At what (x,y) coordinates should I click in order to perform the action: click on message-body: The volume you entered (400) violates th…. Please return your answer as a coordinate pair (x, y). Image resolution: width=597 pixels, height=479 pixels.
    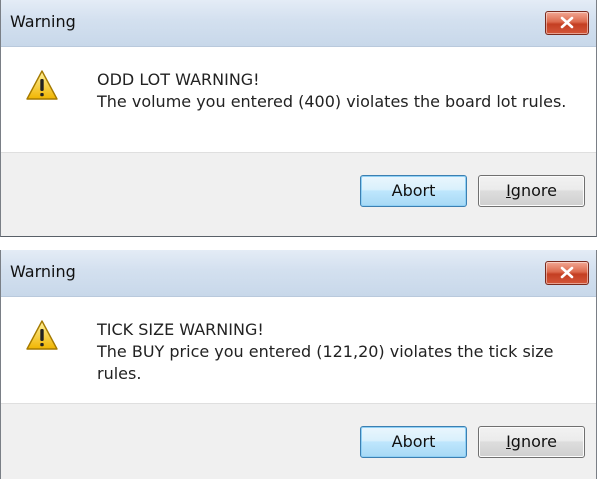
    Looking at the image, I should click on (332, 101).